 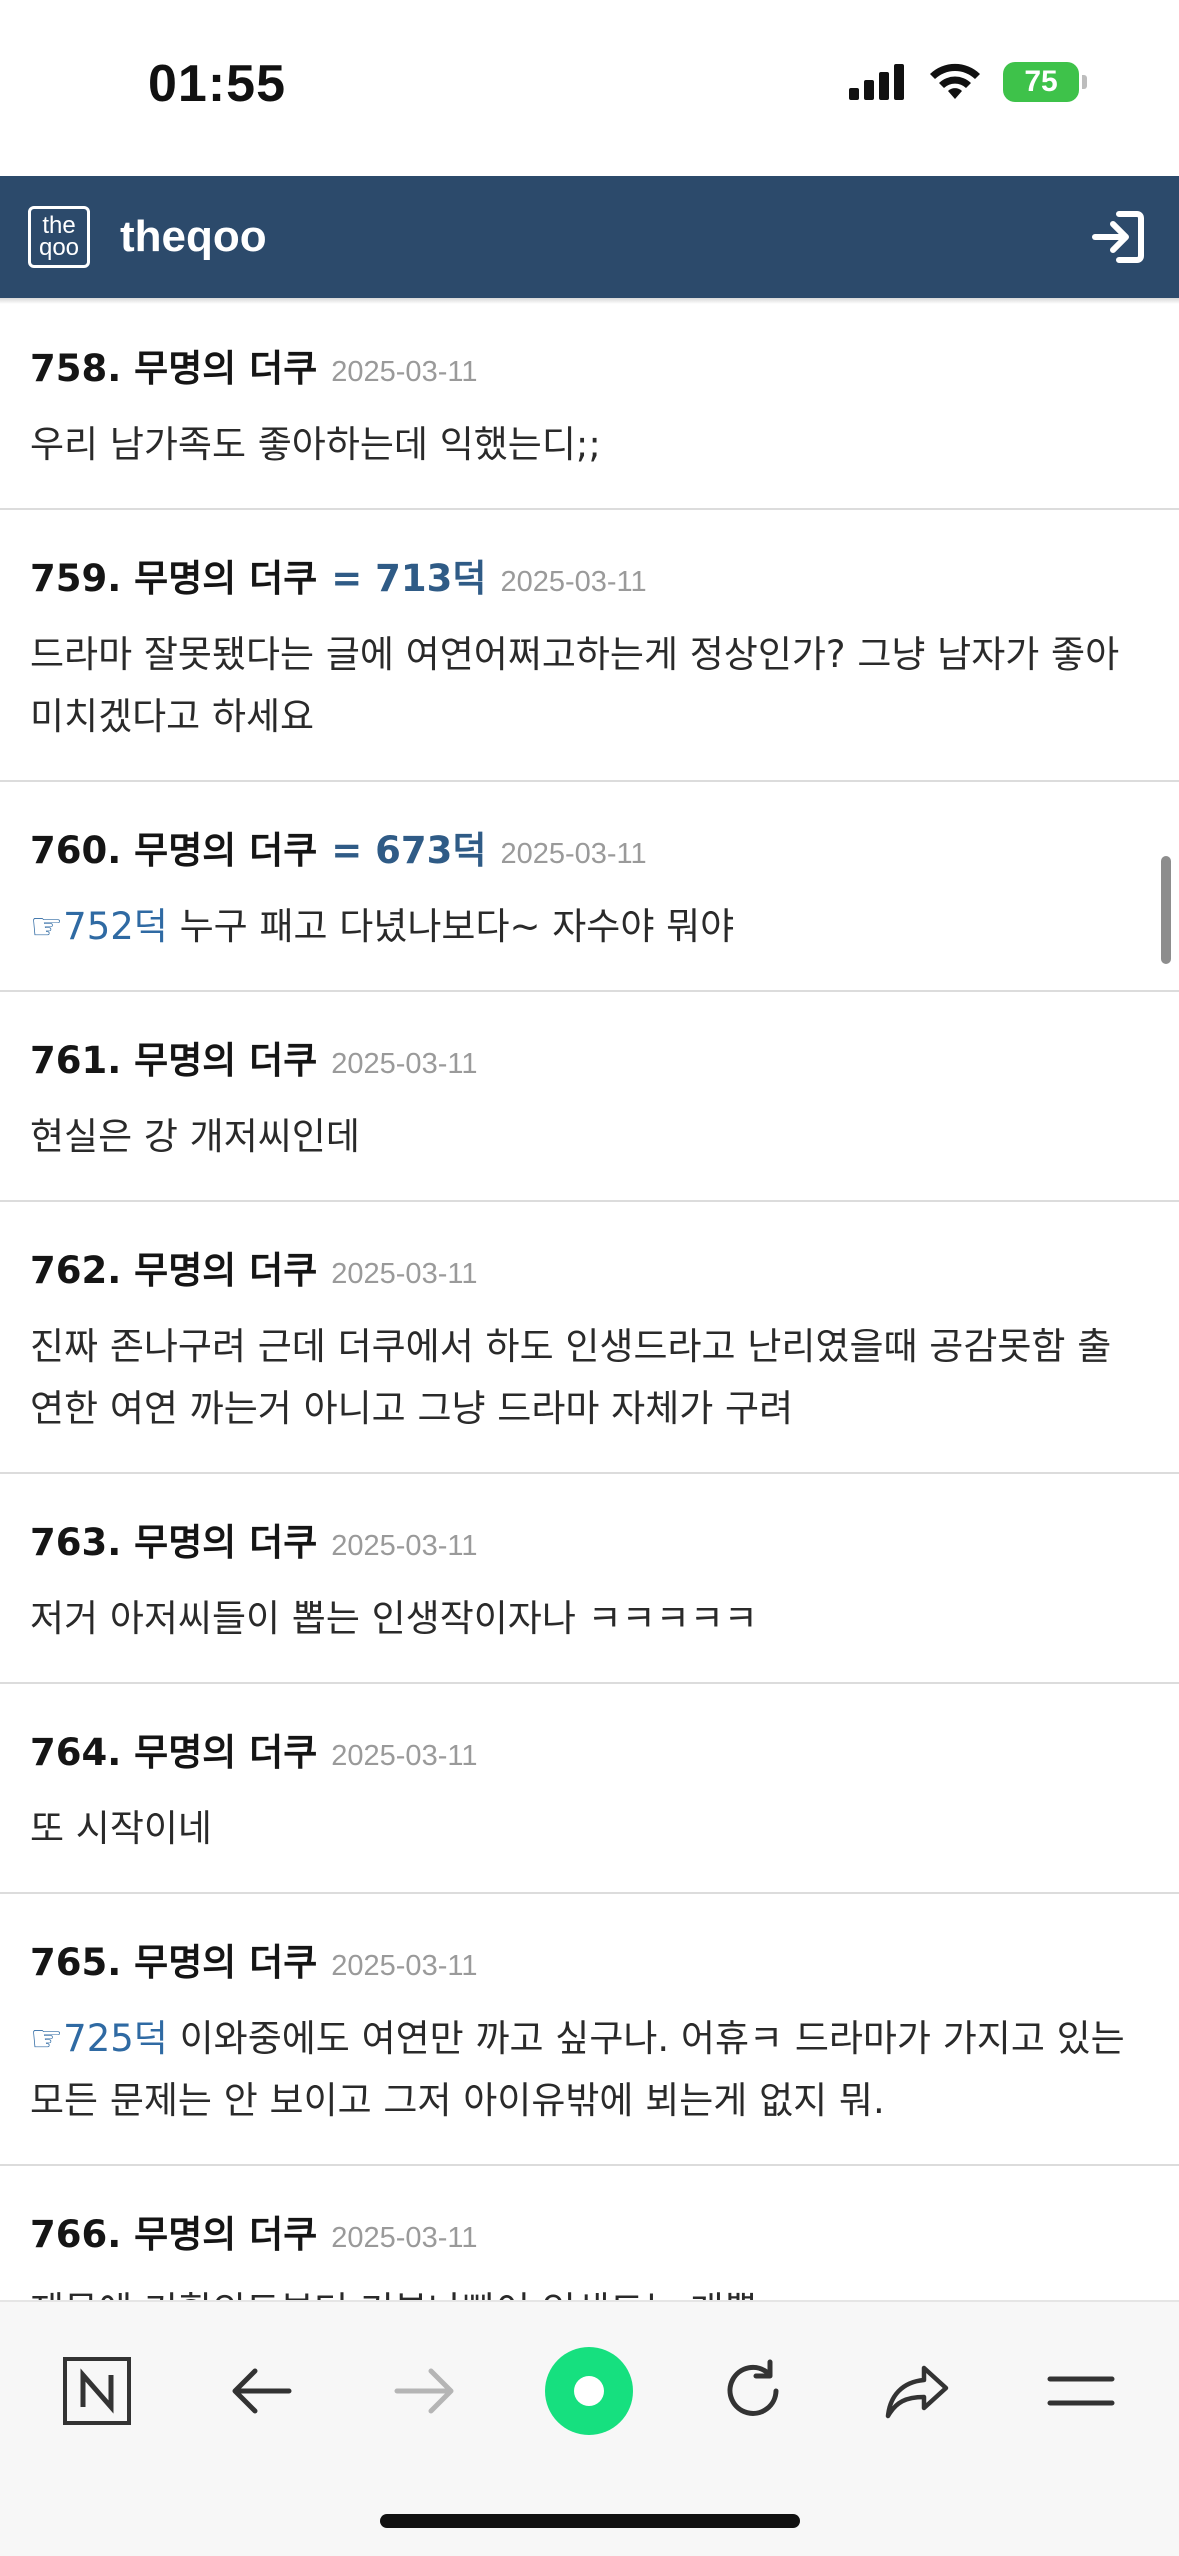 What do you see at coordinates (394, 1618) in the screenshot?
I see `comment-text: 저거 아저씨들이 뽑는 인생작이자나 ㅋㅋㅋㅋㅋ` at bounding box center [394, 1618].